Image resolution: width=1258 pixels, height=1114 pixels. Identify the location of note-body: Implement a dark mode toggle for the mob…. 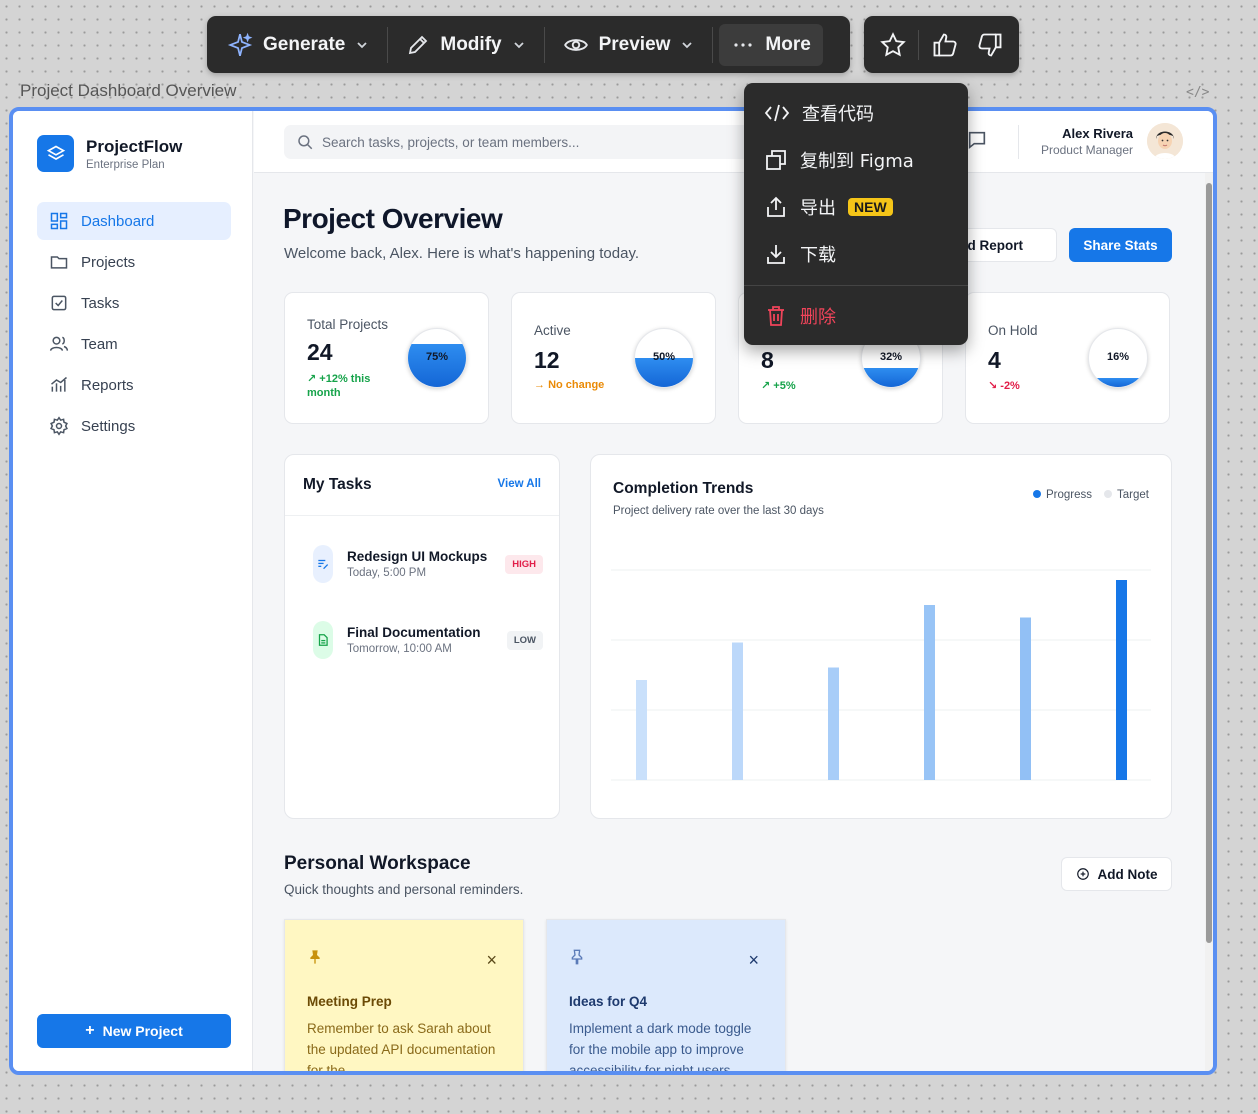
(660, 1046).